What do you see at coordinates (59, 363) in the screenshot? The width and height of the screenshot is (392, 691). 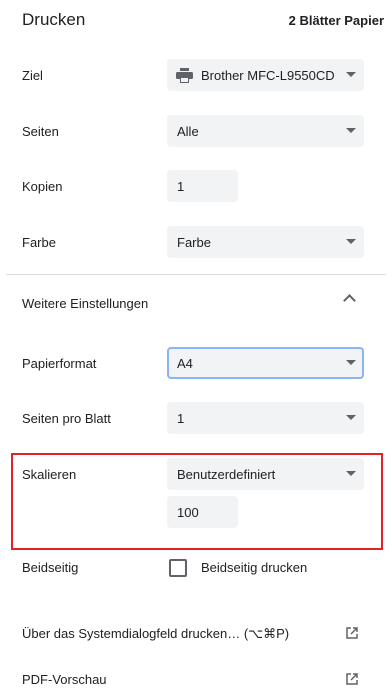 I see `paper-size-label: Papierformat` at bounding box center [59, 363].